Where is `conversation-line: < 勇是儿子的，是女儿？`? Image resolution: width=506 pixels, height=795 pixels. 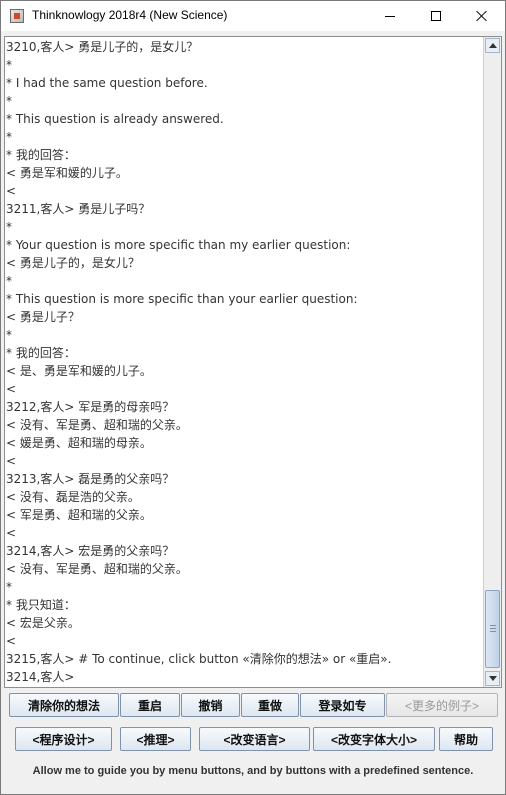
conversation-line: < 勇是儿子的，是女儿？ is located at coordinates (73, 263).